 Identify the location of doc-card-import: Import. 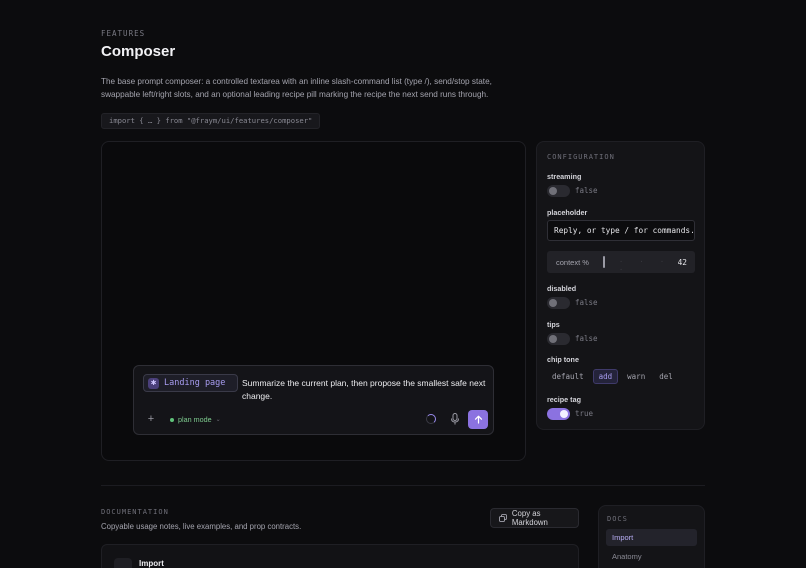
(340, 556).